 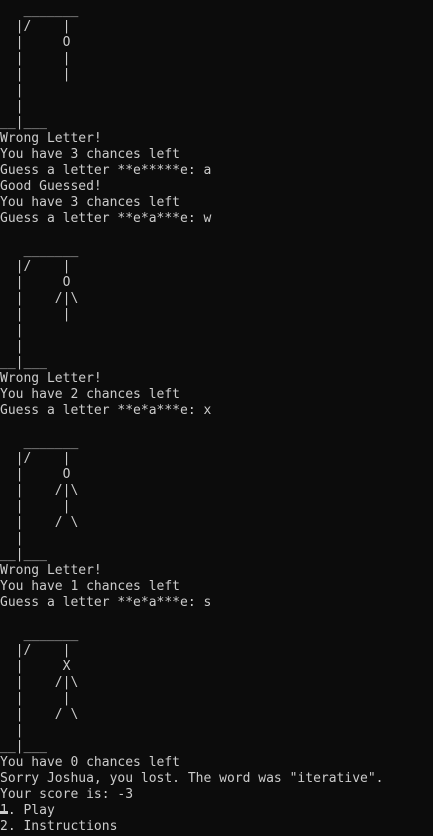 What do you see at coordinates (90, 586) in the screenshot?
I see `console-line: You have 1 chances left` at bounding box center [90, 586].